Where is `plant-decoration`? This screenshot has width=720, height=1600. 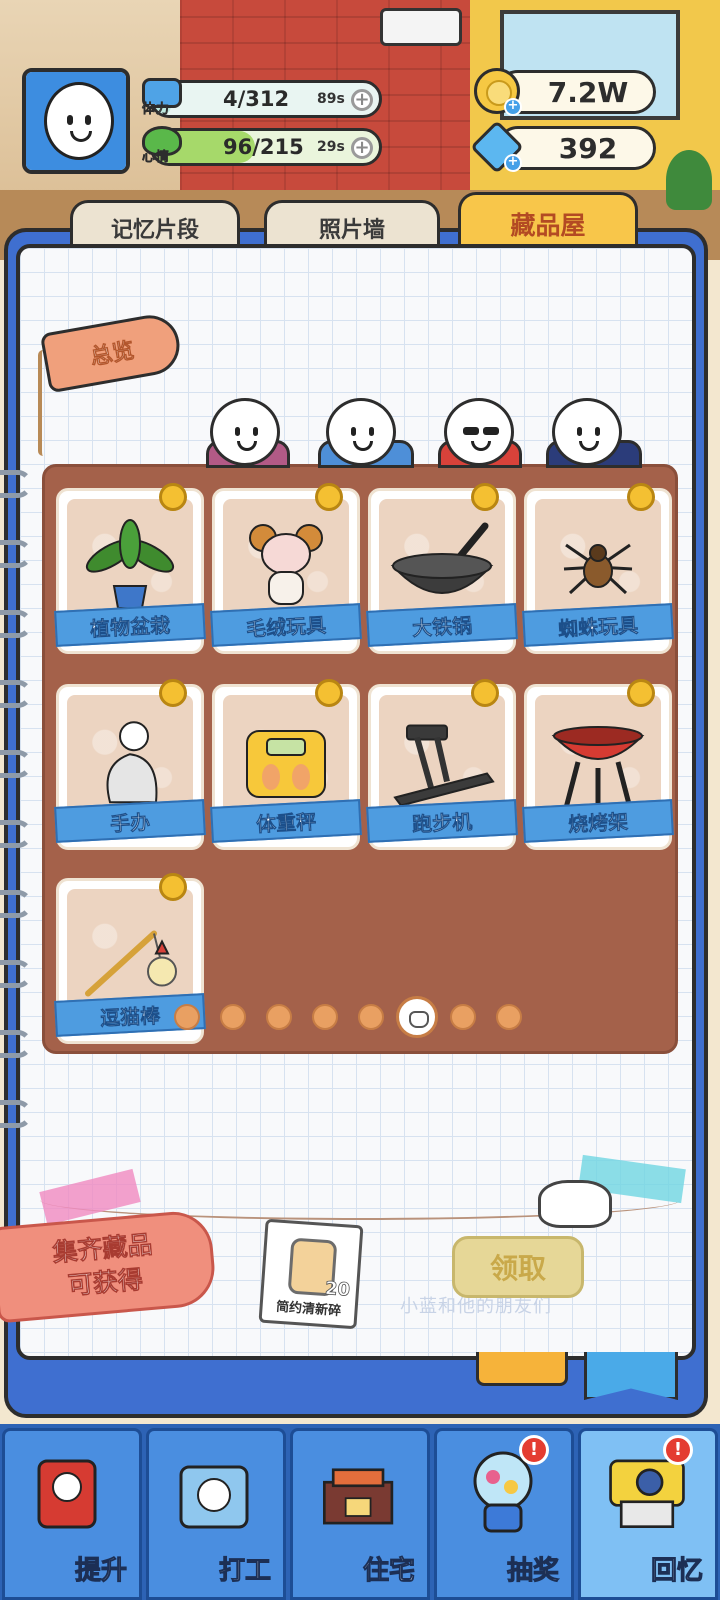
plant-decoration is located at coordinates (689, 180).